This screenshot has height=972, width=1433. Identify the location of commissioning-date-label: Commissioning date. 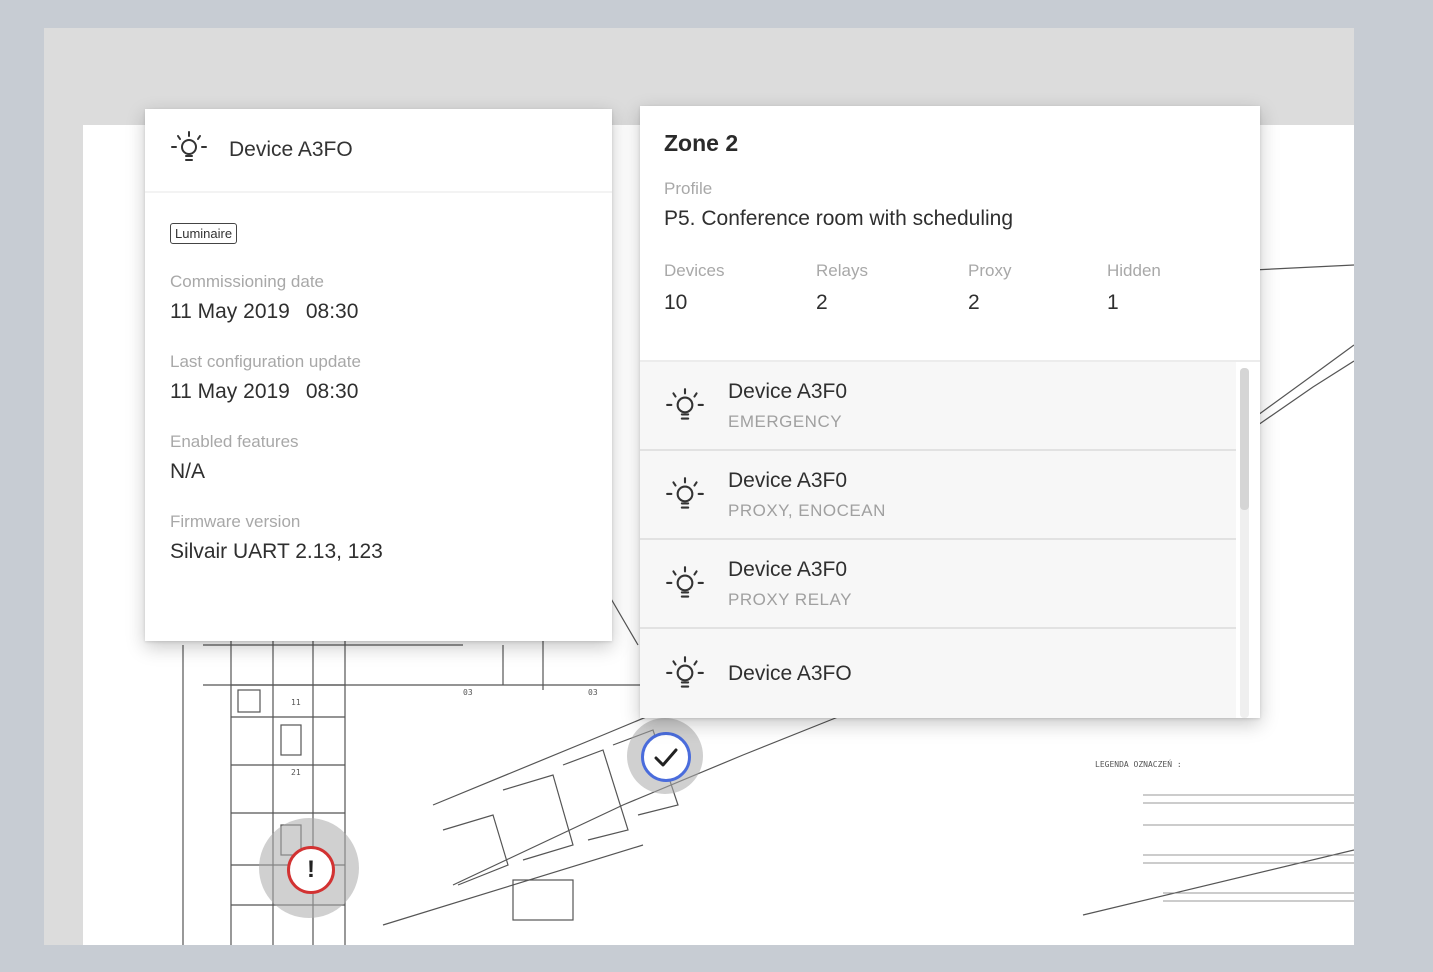
(247, 281).